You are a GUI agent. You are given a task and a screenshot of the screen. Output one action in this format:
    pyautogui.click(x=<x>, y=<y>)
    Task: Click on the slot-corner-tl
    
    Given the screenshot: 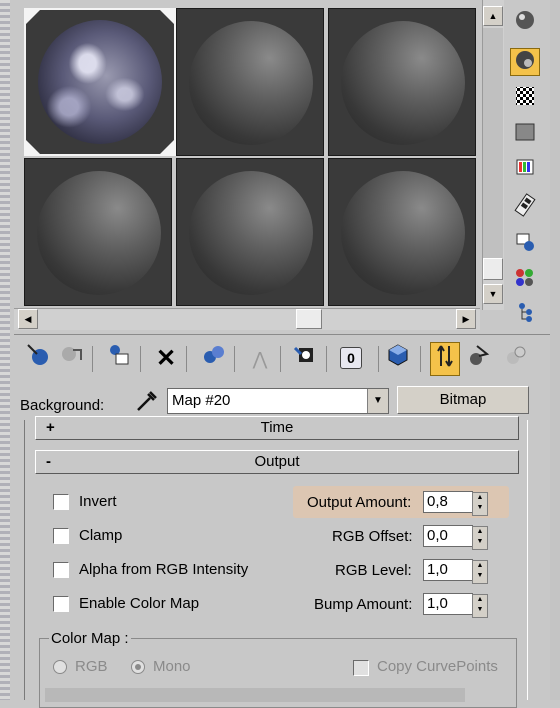 What is the action you would take?
    pyautogui.click(x=33, y=17)
    